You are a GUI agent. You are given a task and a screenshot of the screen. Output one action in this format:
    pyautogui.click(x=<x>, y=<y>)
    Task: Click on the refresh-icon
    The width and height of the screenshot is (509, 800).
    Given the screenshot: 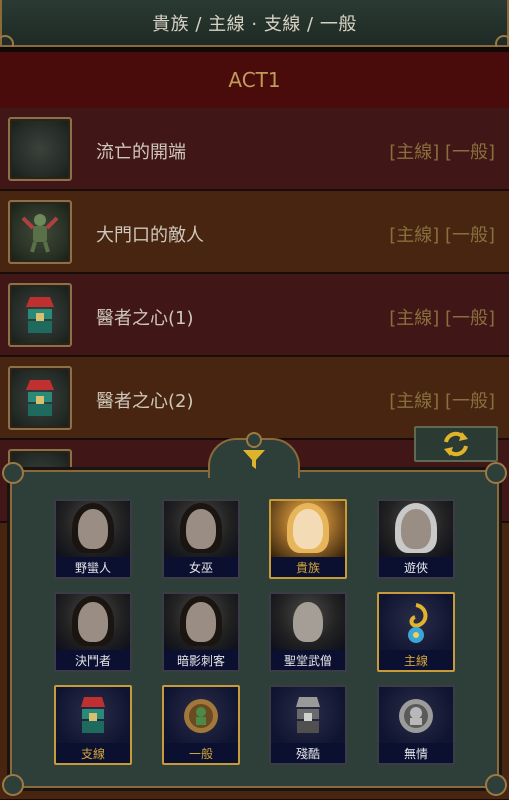 What is the action you would take?
    pyautogui.click(x=456, y=444)
    